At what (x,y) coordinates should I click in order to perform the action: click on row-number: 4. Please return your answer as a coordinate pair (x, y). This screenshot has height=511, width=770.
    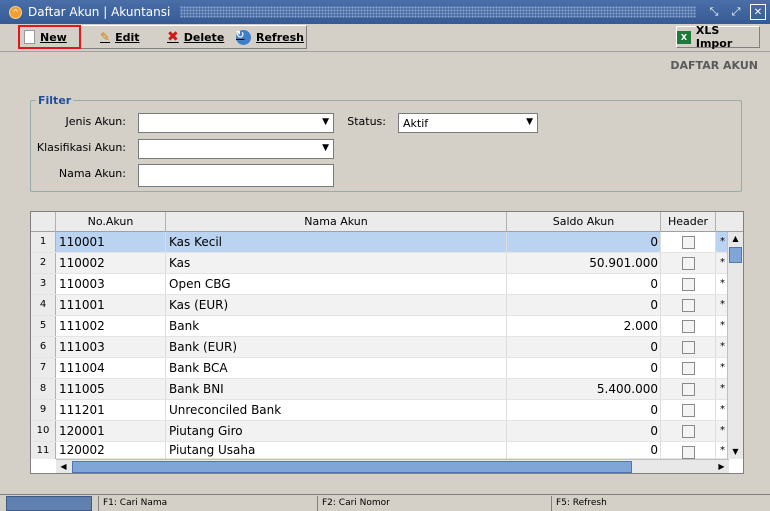
    Looking at the image, I should click on (43, 305).